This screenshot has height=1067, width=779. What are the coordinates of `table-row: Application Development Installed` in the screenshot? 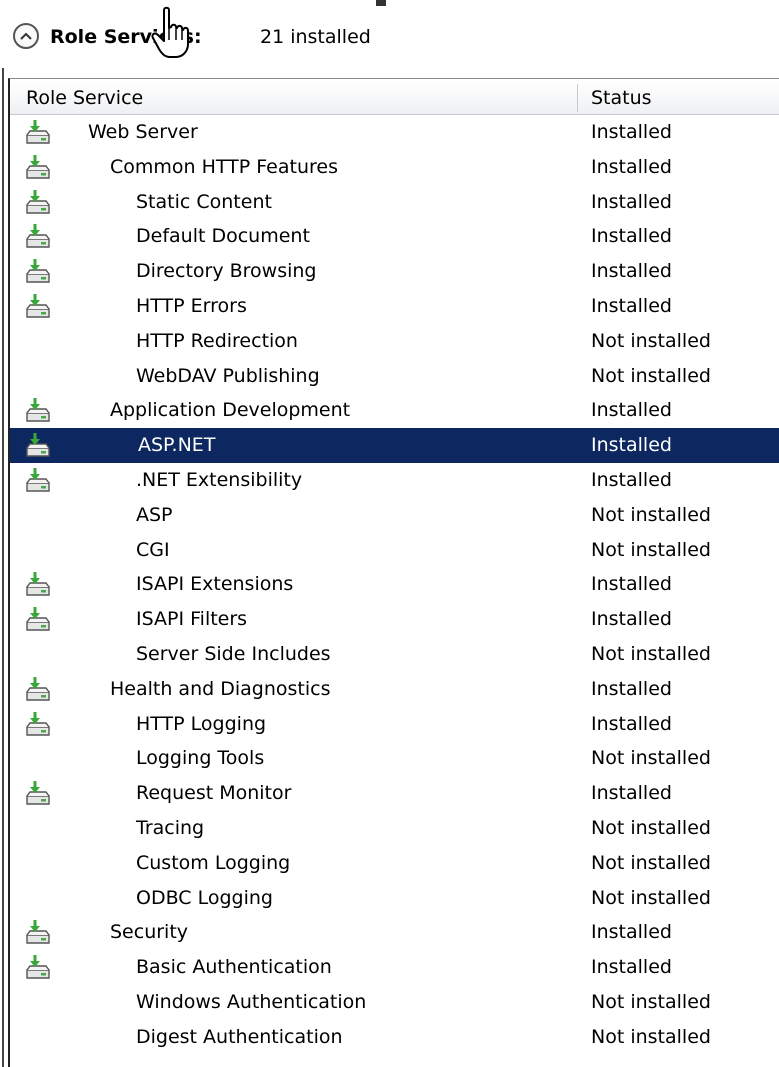 It's located at (394, 410).